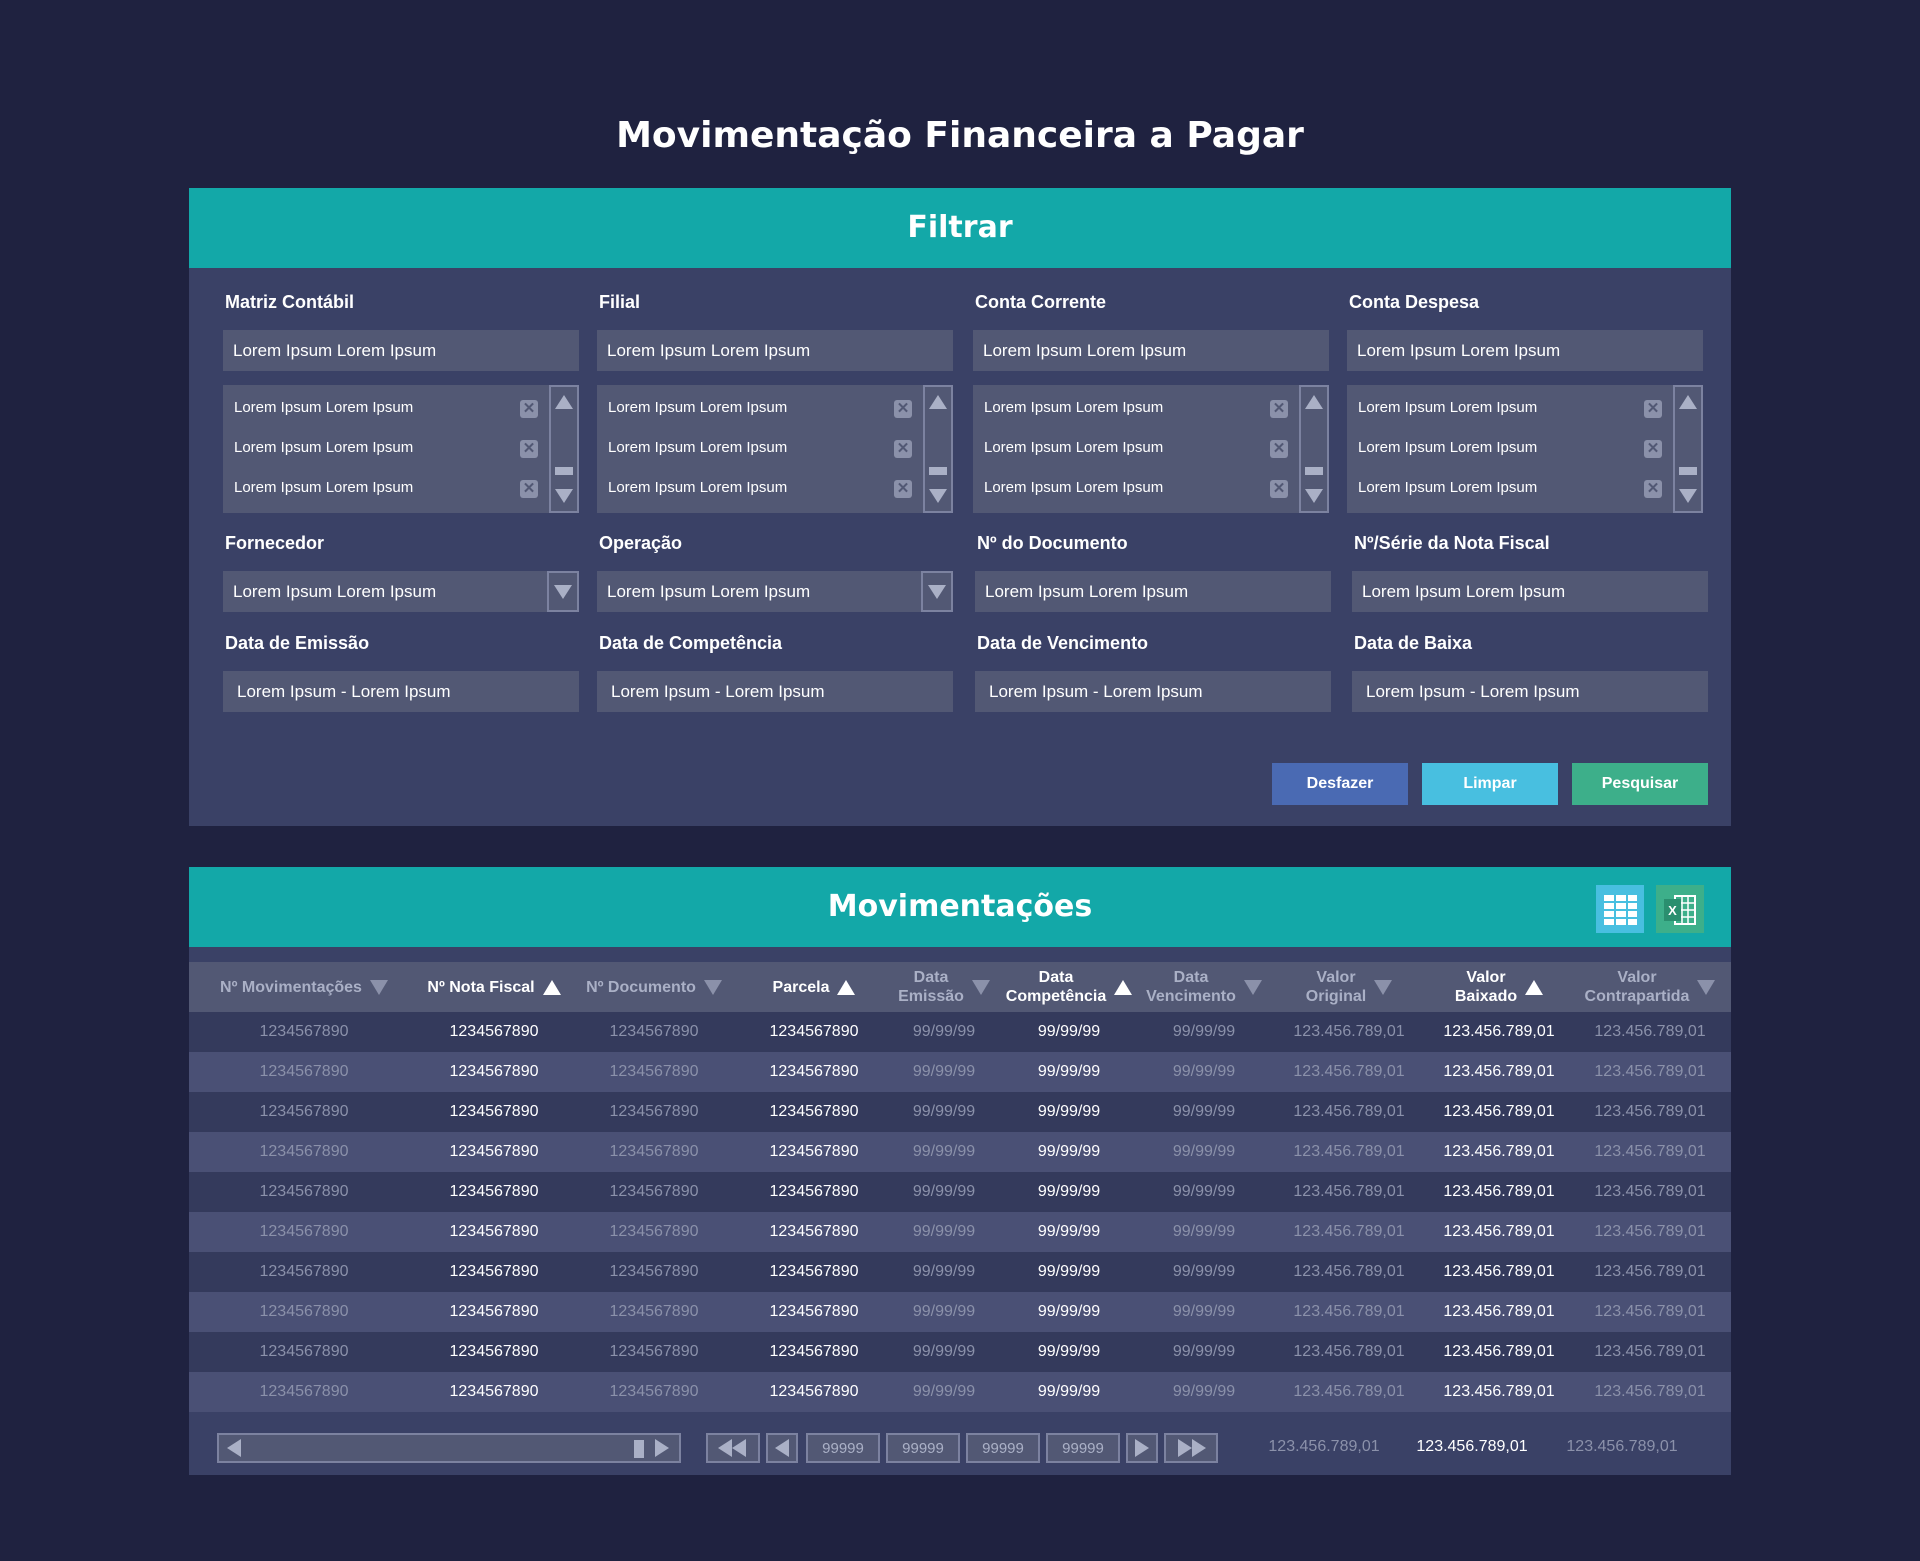  I want to click on matriz-contabil-input: Lorem Ipsum Lorem Ipsum, so click(401, 350).